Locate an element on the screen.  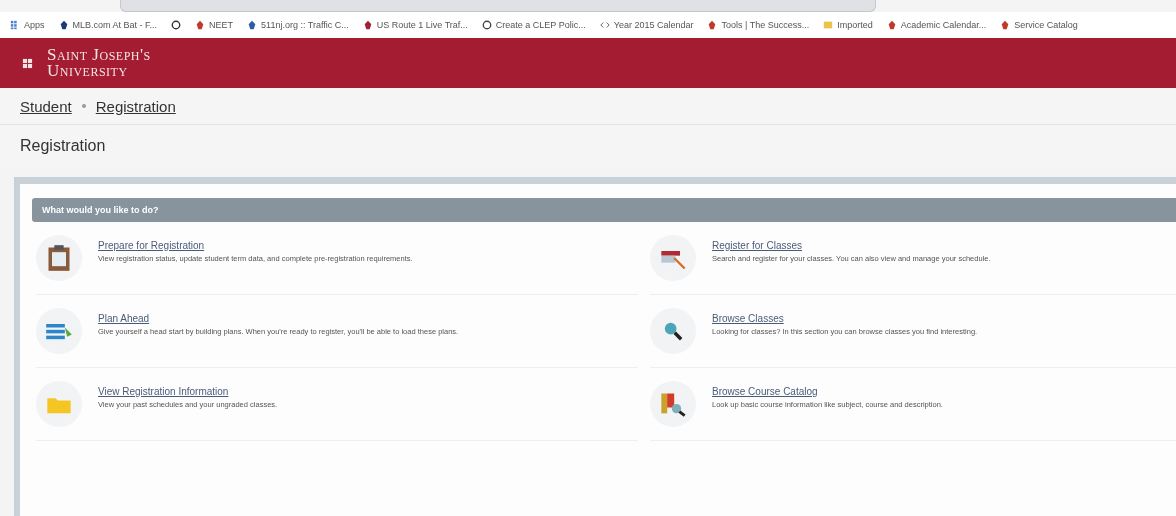
action-link: Browse Course Catalog is located at coordinates (765, 391).